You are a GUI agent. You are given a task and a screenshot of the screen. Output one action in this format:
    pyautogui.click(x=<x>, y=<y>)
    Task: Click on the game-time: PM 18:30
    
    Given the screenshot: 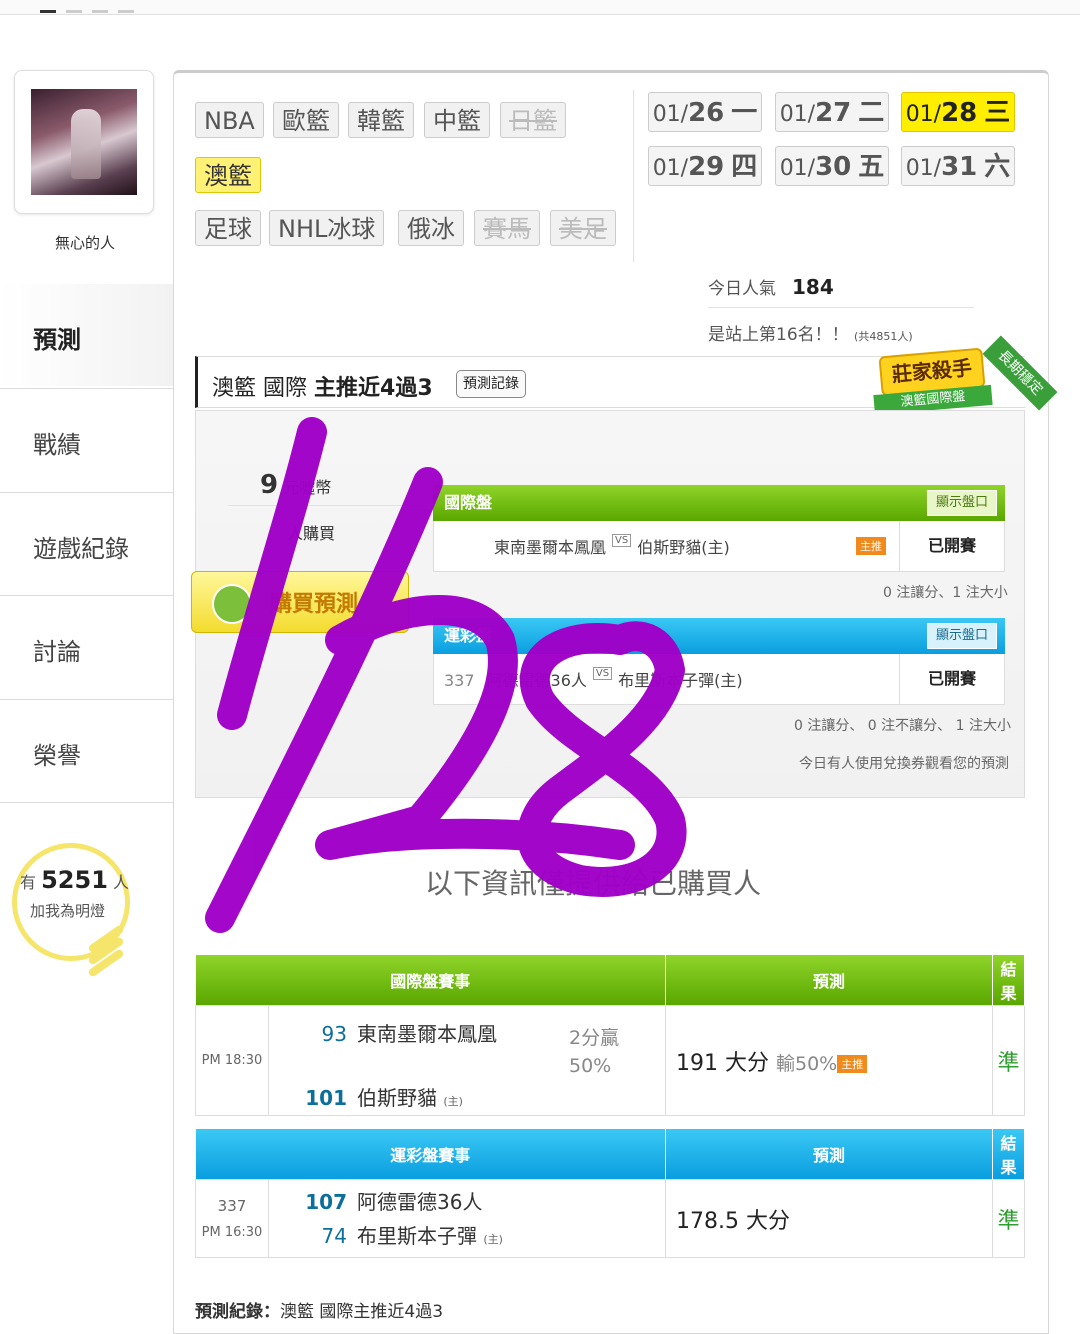 What is the action you would take?
    pyautogui.click(x=232, y=1060)
    